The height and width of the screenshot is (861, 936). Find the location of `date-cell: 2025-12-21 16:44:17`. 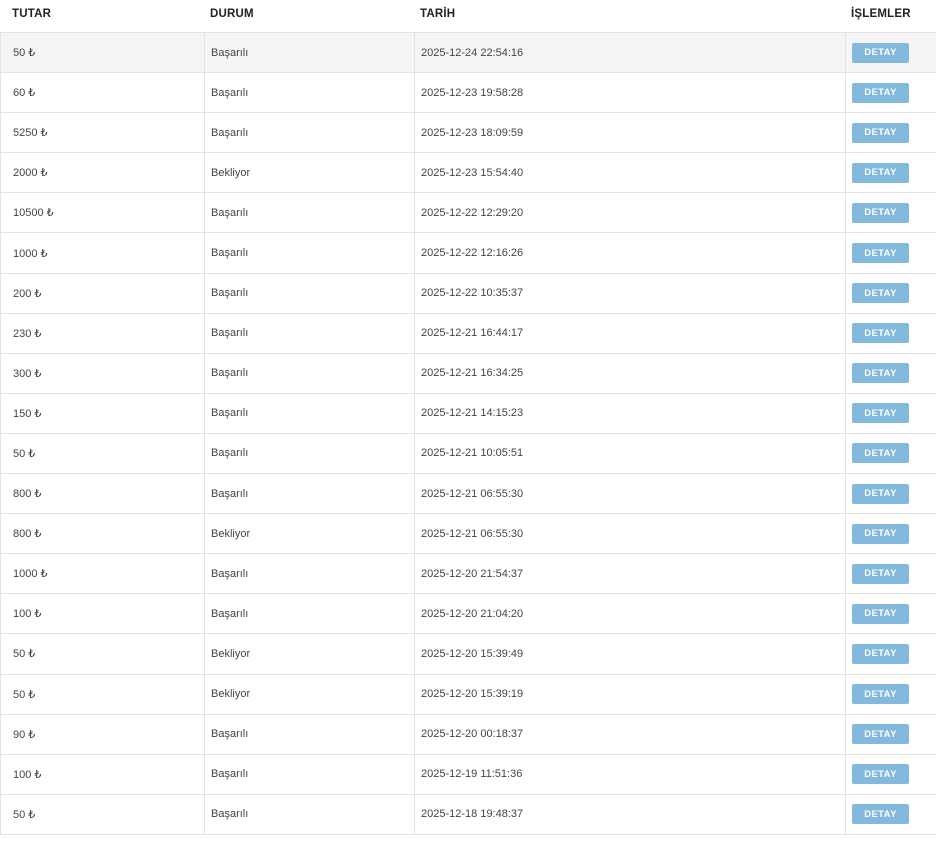

date-cell: 2025-12-21 16:44:17 is located at coordinates (629, 333).